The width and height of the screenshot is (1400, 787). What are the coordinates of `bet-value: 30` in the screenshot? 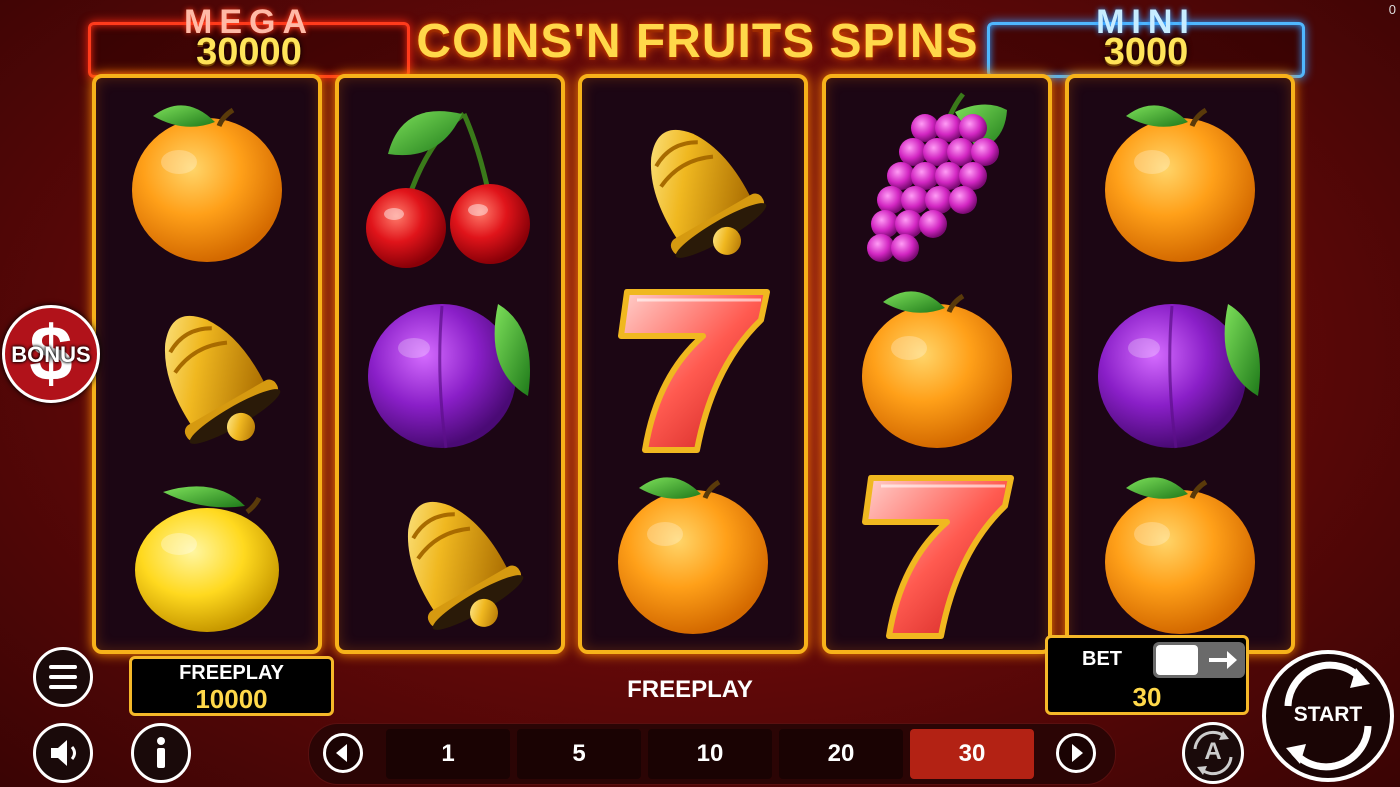 It's located at (1147, 697).